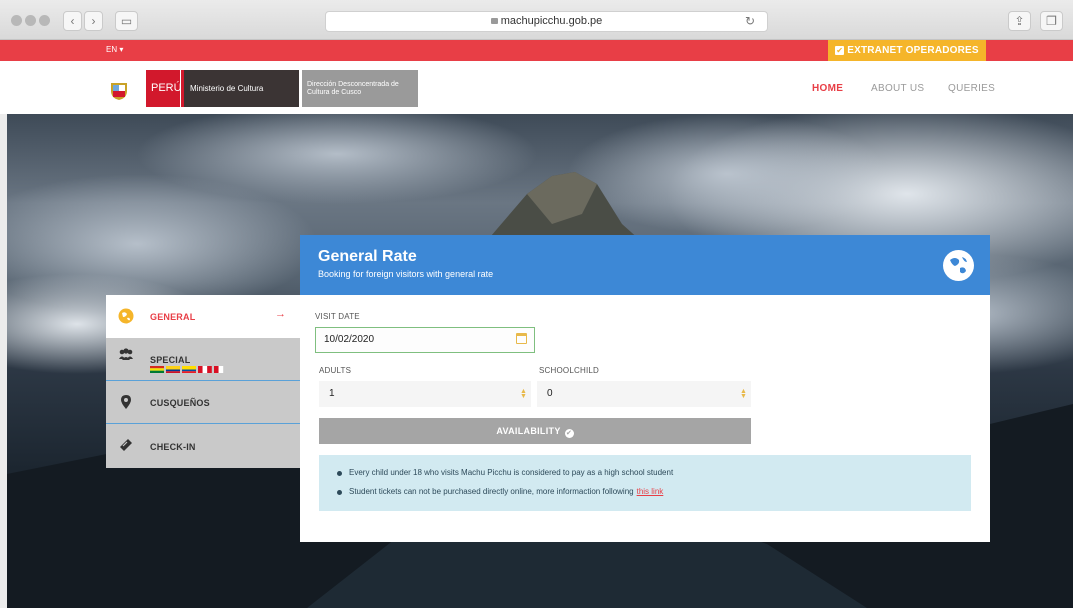  What do you see at coordinates (280, 314) in the screenshot?
I see `arrow-right-icon: →` at bounding box center [280, 314].